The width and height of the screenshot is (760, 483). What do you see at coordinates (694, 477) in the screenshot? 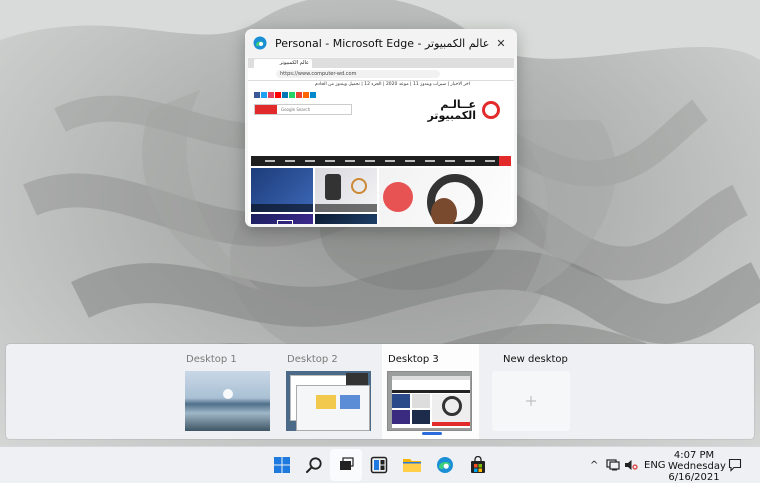
I see `clock-date: 6/16/2021` at bounding box center [694, 477].